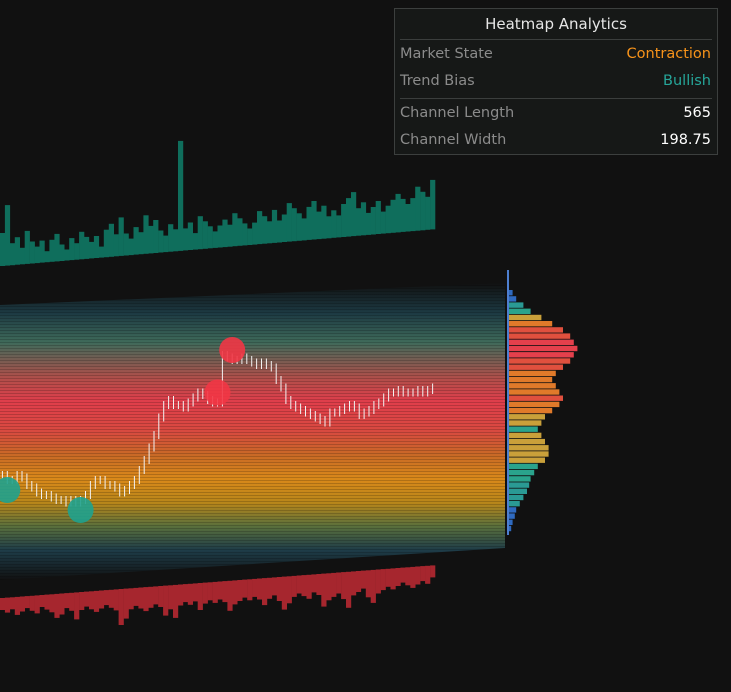 The height and width of the screenshot is (692, 731). What do you see at coordinates (446, 54) in the screenshot?
I see `market-state-label: Market State` at bounding box center [446, 54].